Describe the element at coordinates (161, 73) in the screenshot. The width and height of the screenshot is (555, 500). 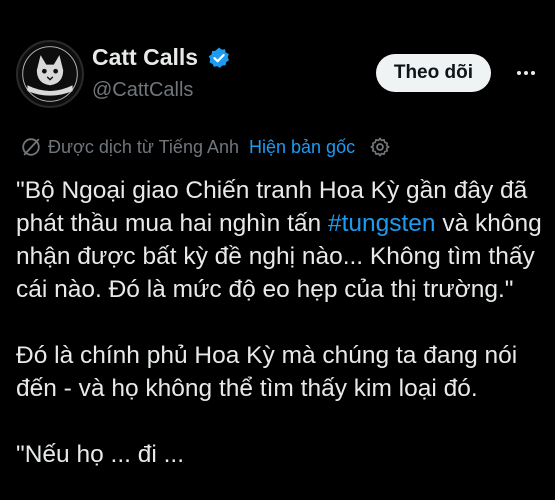
I see `user-info: Catt Calls @CattCalls` at that location.